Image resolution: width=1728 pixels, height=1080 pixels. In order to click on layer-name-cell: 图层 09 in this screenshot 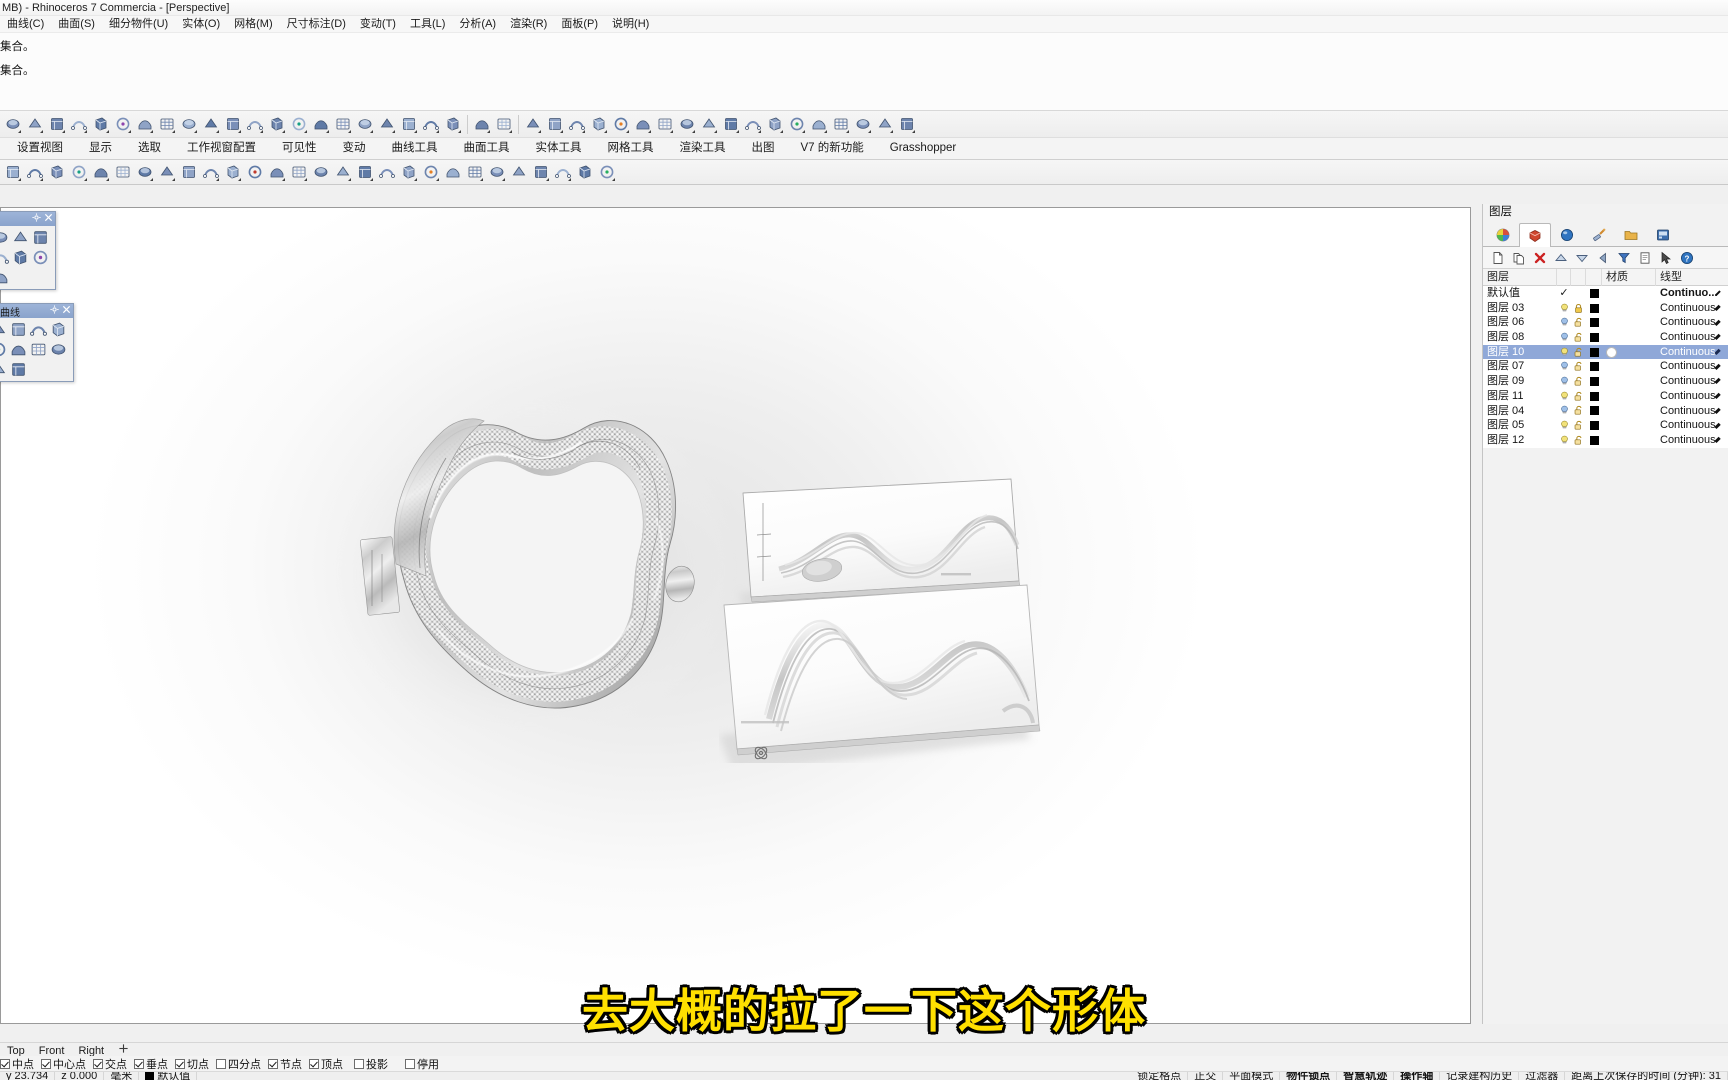, I will do `click(1520, 381)`.